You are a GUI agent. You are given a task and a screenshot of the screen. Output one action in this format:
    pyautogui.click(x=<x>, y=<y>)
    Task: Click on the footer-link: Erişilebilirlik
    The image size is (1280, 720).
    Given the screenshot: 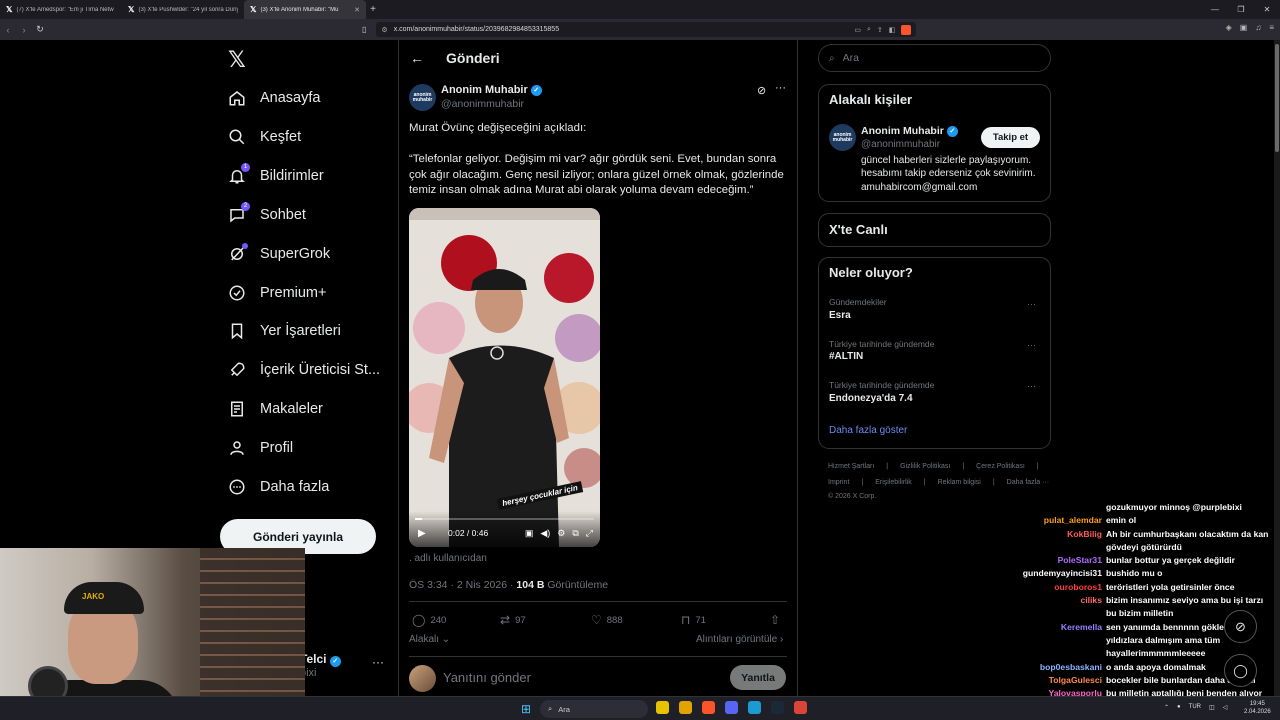 What is the action you would take?
    pyautogui.click(x=893, y=482)
    